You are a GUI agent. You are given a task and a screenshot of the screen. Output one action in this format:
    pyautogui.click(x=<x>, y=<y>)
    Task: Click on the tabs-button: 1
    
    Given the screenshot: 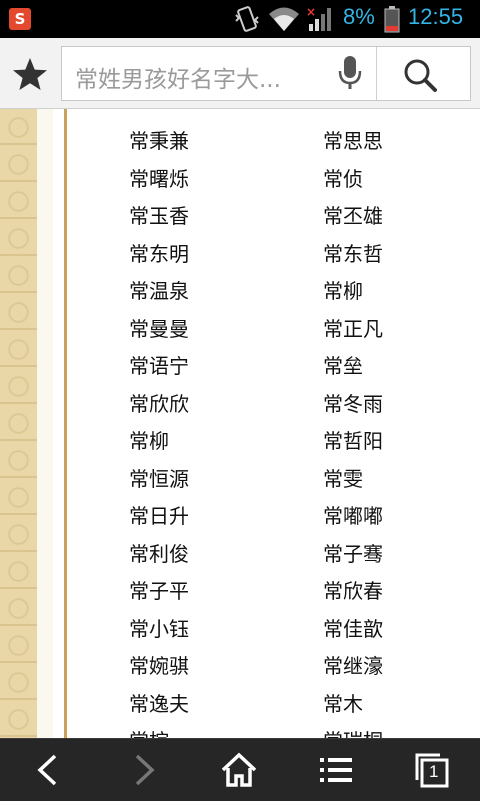 What is the action you would take?
    pyautogui.click(x=432, y=770)
    